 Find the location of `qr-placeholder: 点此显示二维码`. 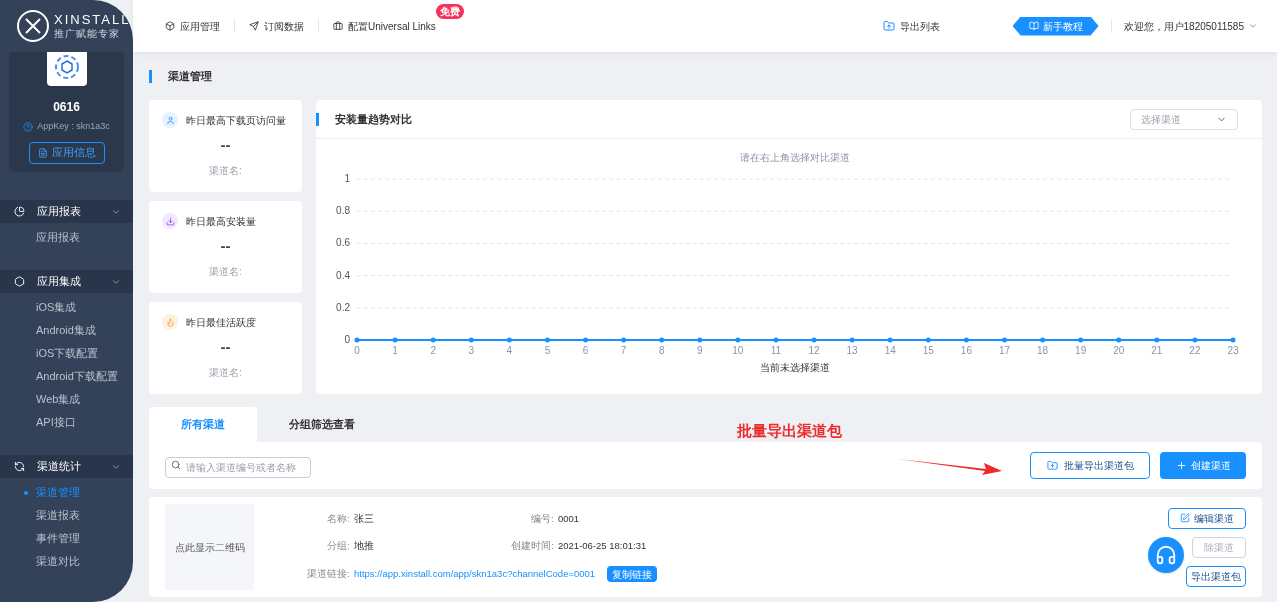

qr-placeholder: 点此显示二维码 is located at coordinates (209, 547).